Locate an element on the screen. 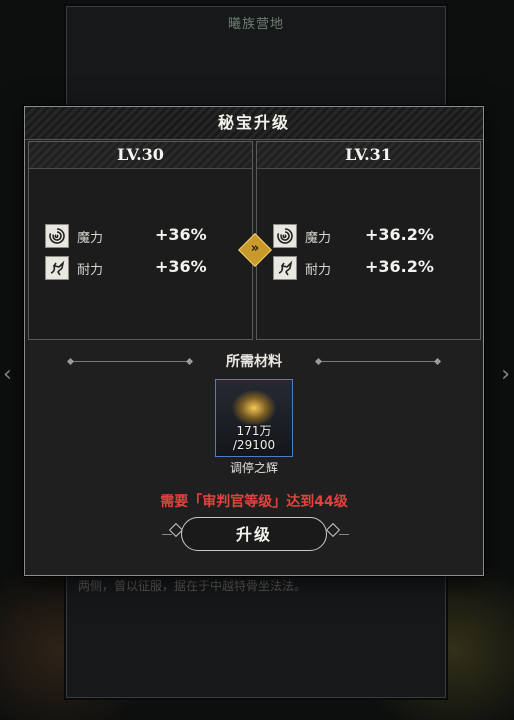  stat-row-endurance: 耐力 +36.2% is located at coordinates (370, 269).